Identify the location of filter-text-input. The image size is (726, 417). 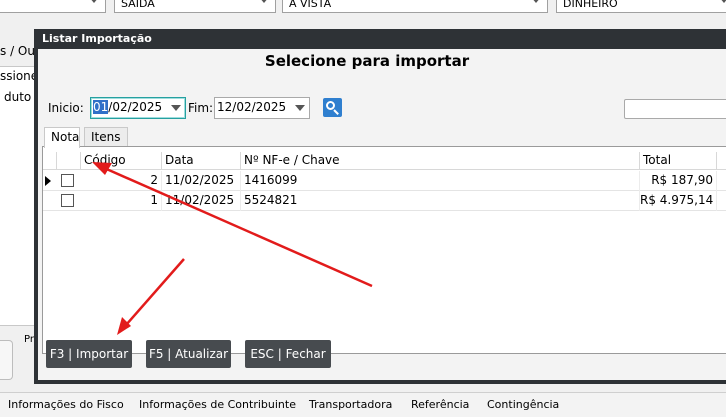
(675, 109).